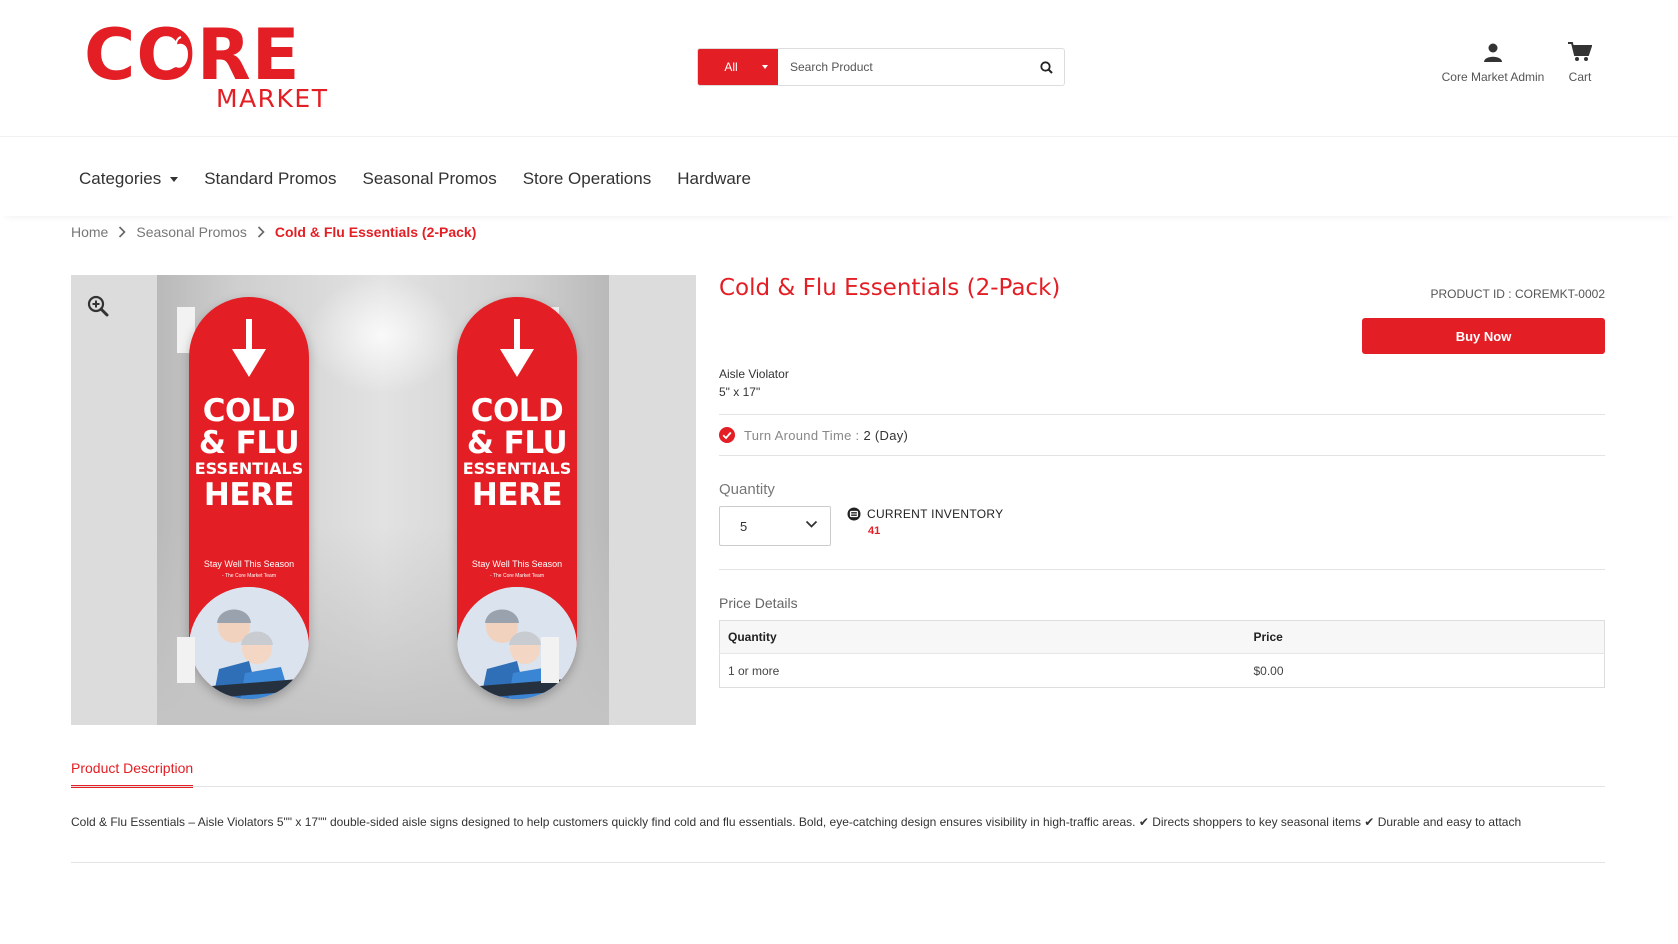 This screenshot has height=944, width=1678. I want to click on turnaround-time: Turn Around Time : 2 (Day), so click(813, 435).